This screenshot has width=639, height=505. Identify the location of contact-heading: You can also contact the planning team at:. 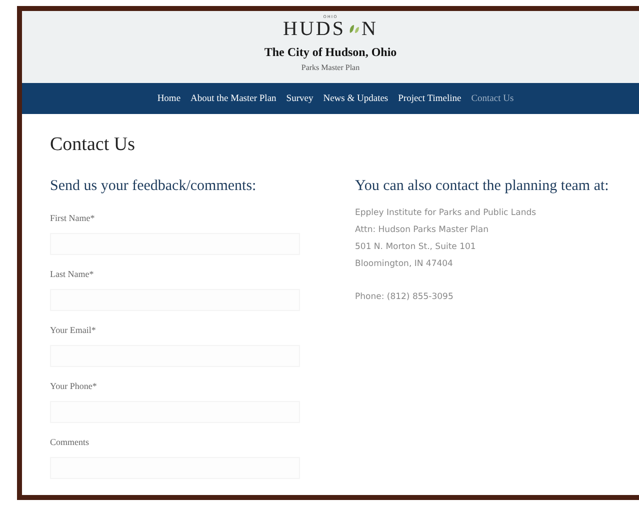
(482, 186).